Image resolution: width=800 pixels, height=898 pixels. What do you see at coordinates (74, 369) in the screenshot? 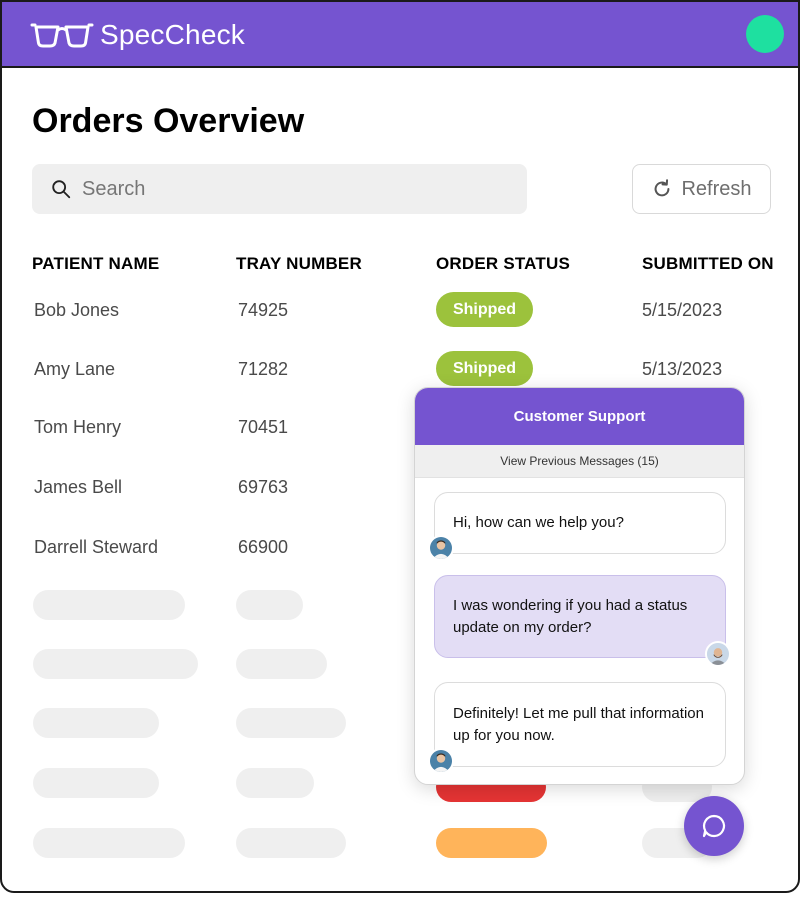
I see `cell-patient-name: Amy Lane` at bounding box center [74, 369].